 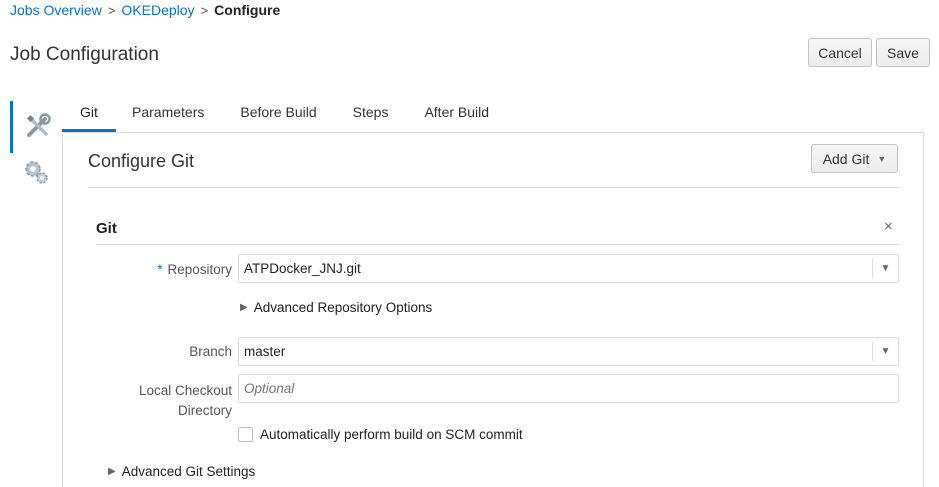 I want to click on breadcrumb-link-okedeploy: OKEDeploy, so click(x=157, y=10).